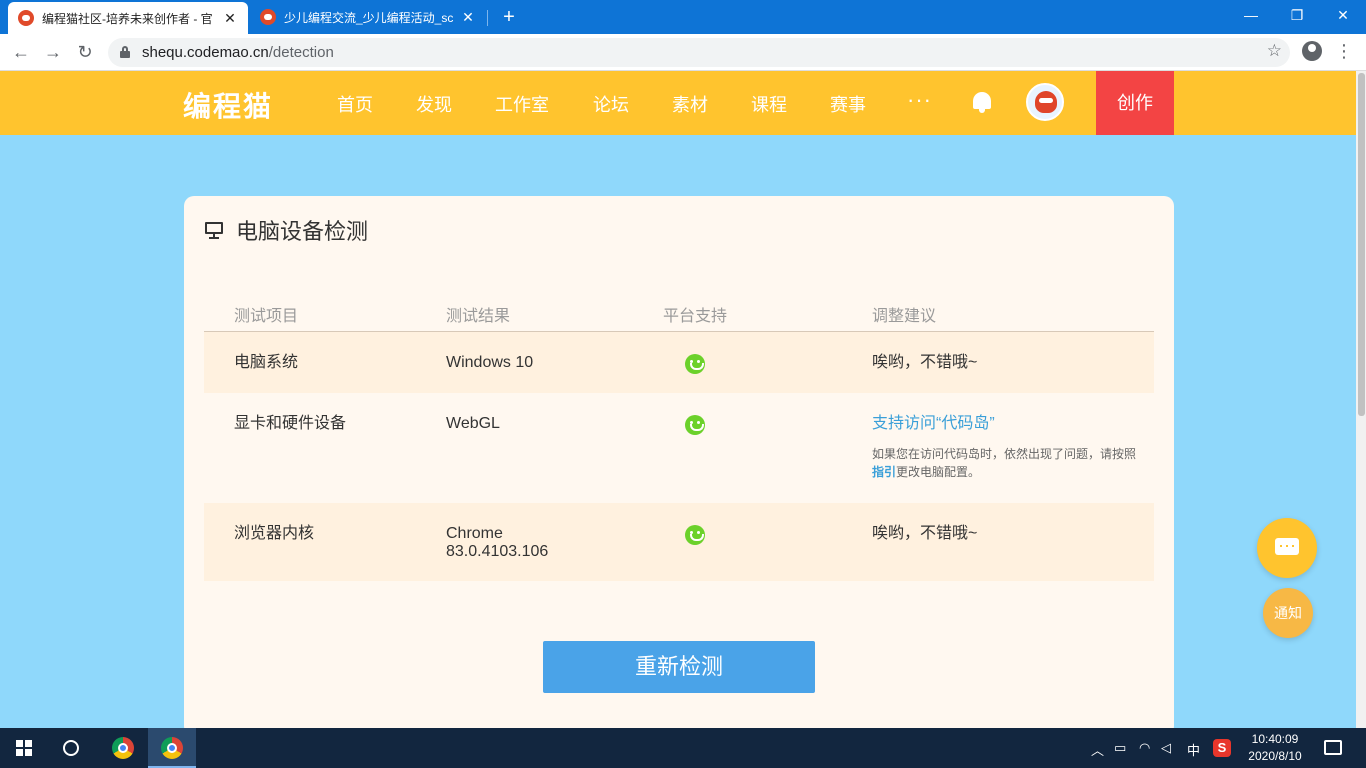  What do you see at coordinates (1222, 748) in the screenshot?
I see `sogou-ime-icon: S` at bounding box center [1222, 748].